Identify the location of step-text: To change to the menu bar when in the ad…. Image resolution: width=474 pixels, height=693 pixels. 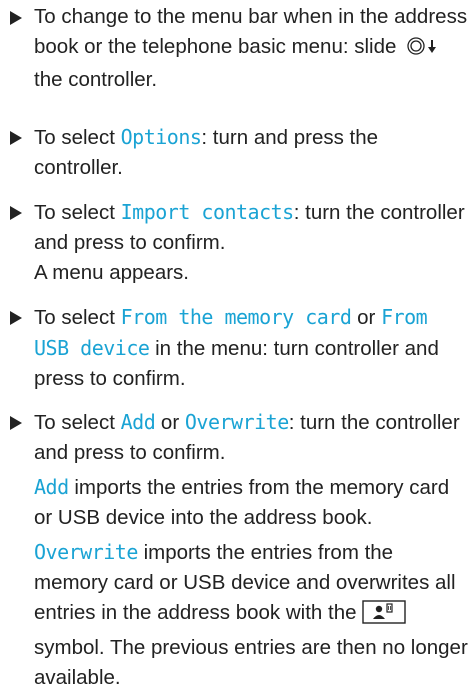
(251, 48).